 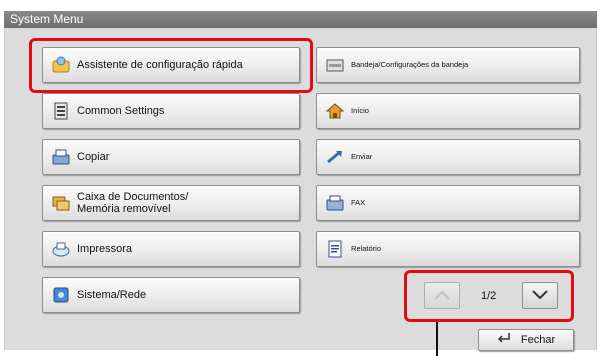 What do you see at coordinates (360, 110) in the screenshot?
I see `home-label: Início` at bounding box center [360, 110].